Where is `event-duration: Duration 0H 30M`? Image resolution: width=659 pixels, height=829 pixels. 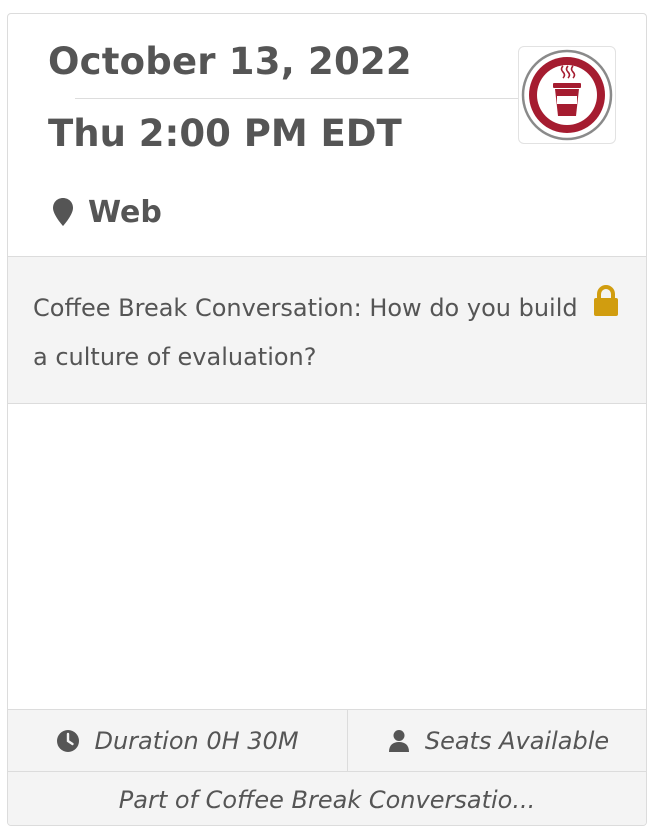 event-duration: Duration 0H 30M is located at coordinates (178, 740).